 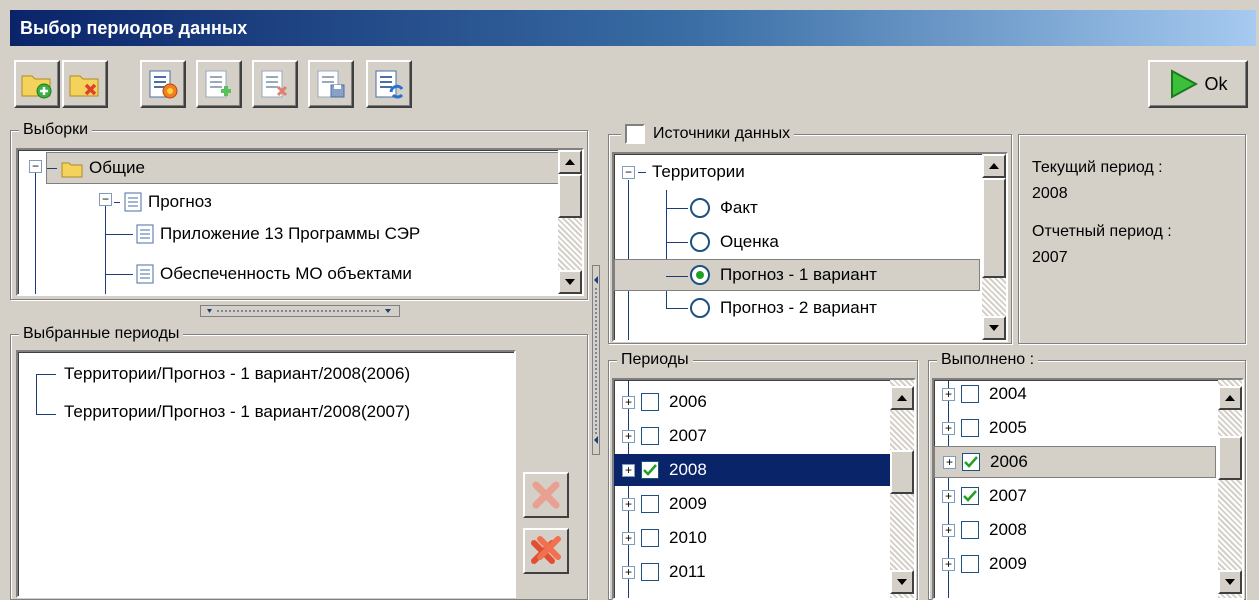 What do you see at coordinates (752, 436) in the screenshot?
I see `period-item: +2007` at bounding box center [752, 436].